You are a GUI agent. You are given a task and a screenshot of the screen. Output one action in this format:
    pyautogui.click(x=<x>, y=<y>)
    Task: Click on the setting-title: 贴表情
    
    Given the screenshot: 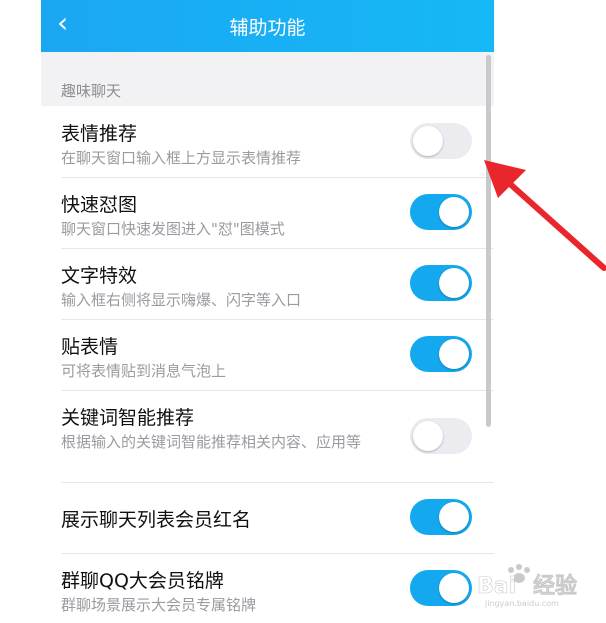 What is the action you would take?
    pyautogui.click(x=90, y=347)
    